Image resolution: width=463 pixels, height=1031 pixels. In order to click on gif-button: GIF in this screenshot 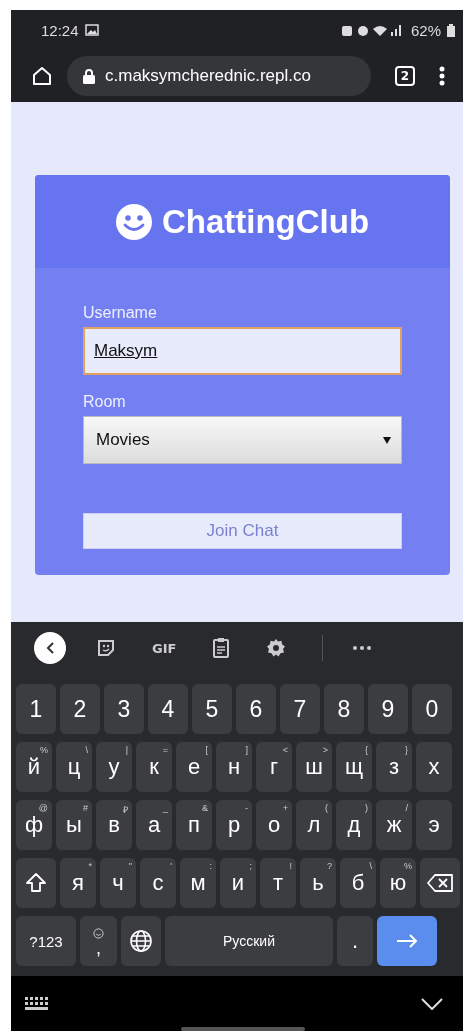, I will do `click(164, 648)`.